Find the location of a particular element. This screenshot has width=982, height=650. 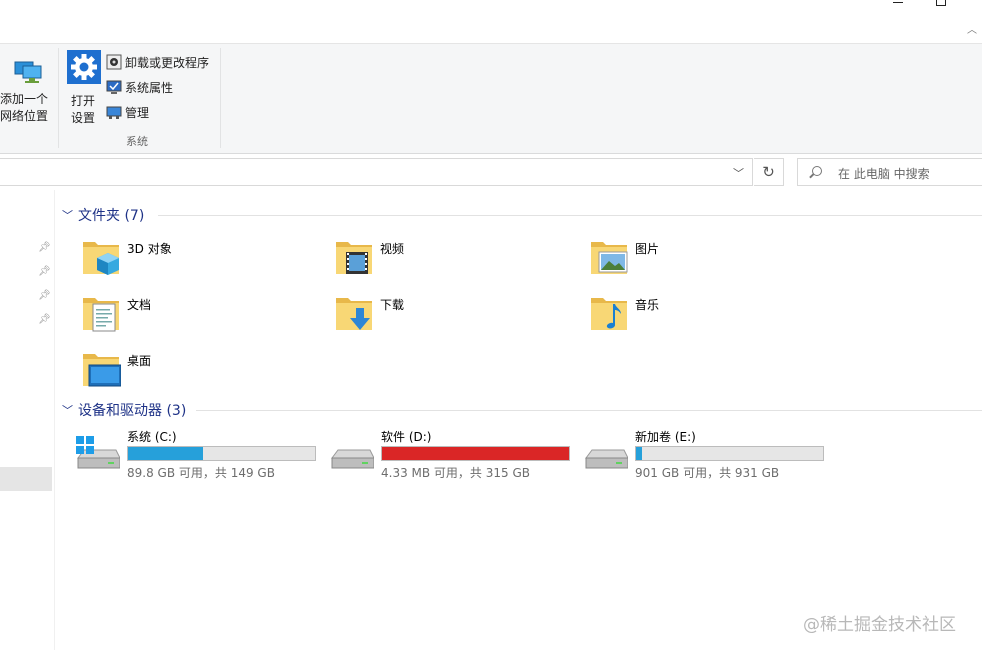

drive-name: 新加卷 (E:) is located at coordinates (665, 437).